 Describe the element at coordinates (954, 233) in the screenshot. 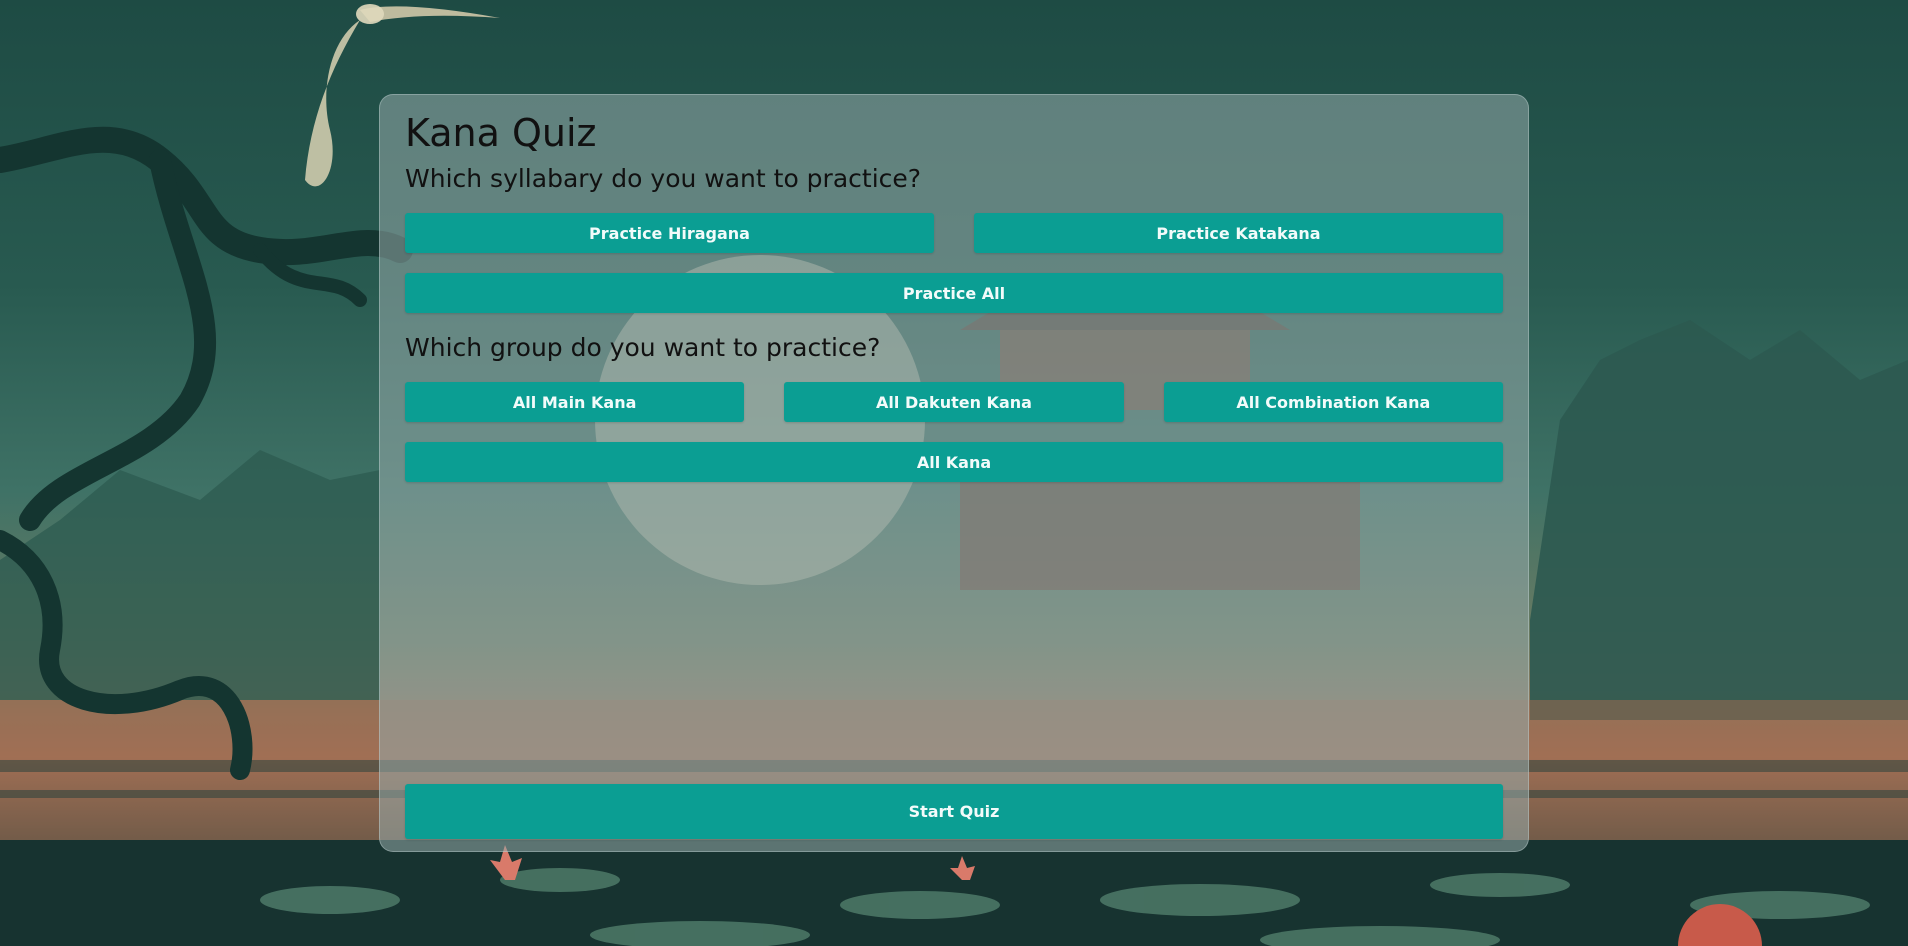

I see `syllabary-button-row: Practice Hiragana Practice Katakana` at that location.